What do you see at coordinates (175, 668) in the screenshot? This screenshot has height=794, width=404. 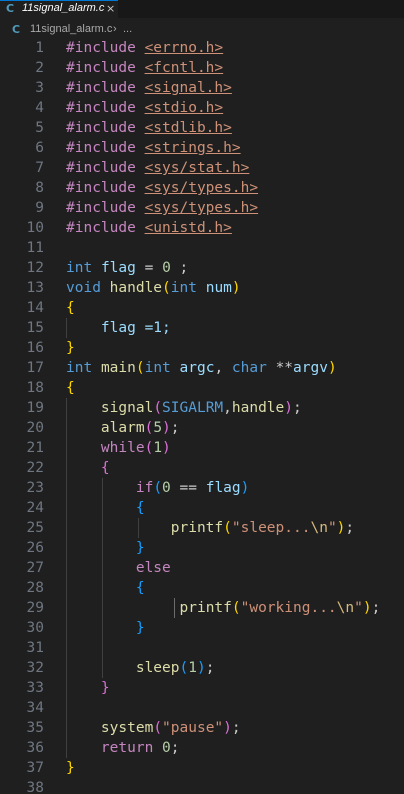 I see `code-text: sleep(1);` at bounding box center [175, 668].